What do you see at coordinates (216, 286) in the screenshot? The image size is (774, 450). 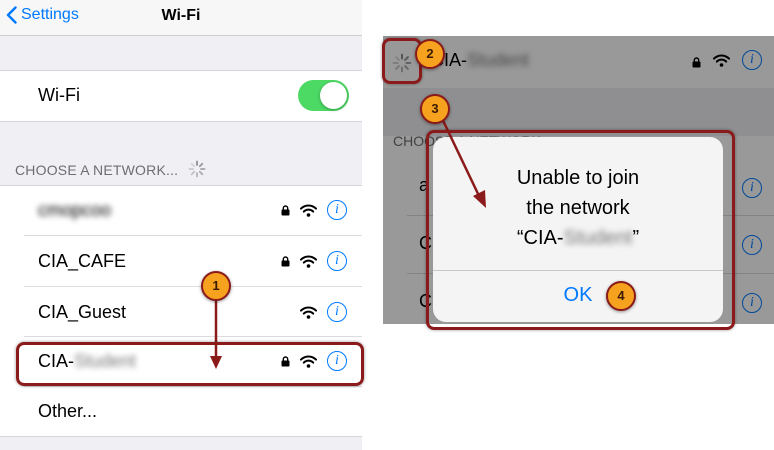 I see `callout-badge-1: 1` at bounding box center [216, 286].